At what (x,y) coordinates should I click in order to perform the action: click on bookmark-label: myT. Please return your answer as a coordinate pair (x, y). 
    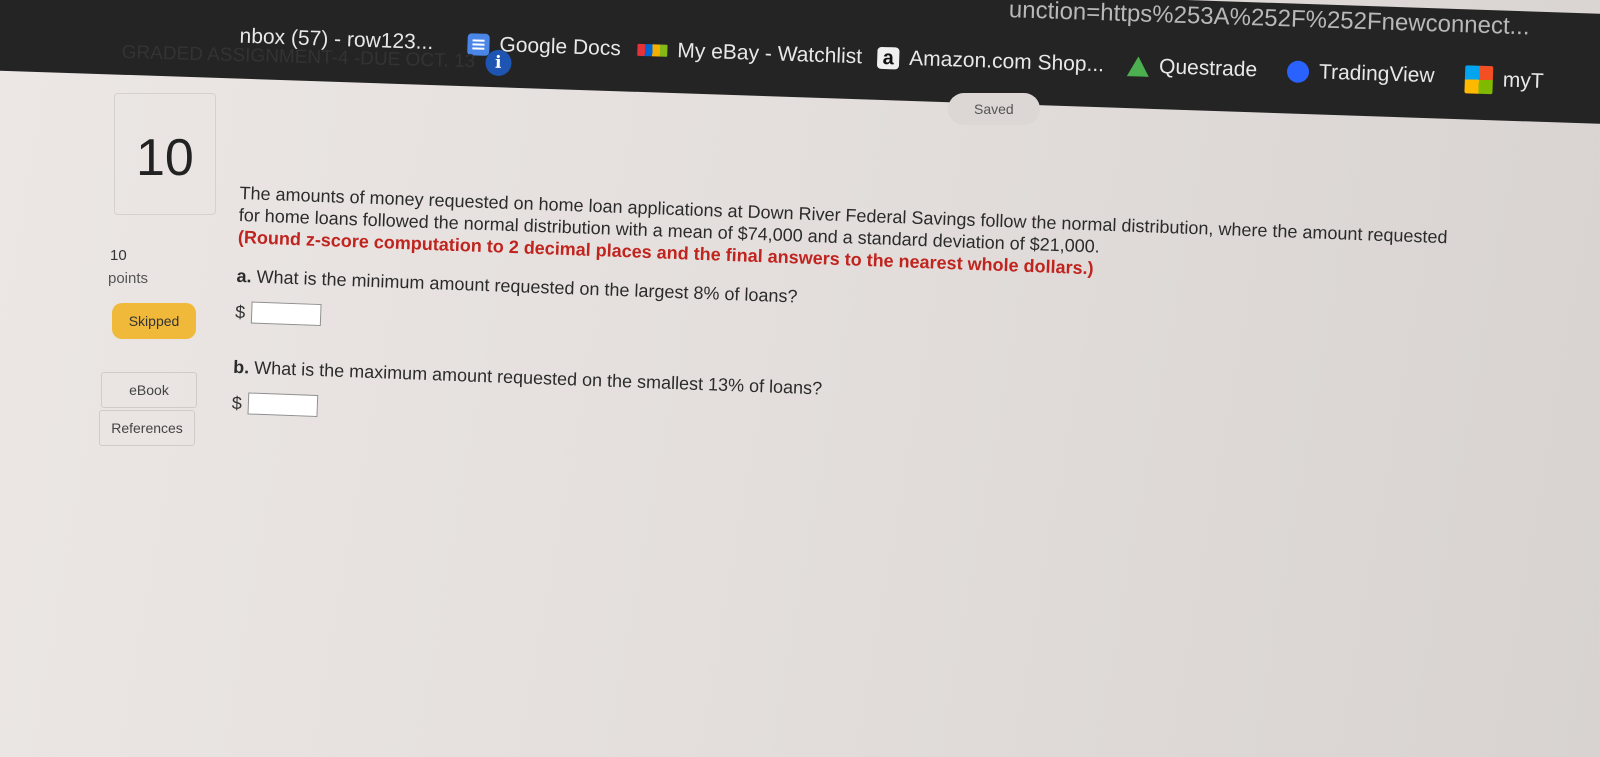
    Looking at the image, I should click on (1523, 80).